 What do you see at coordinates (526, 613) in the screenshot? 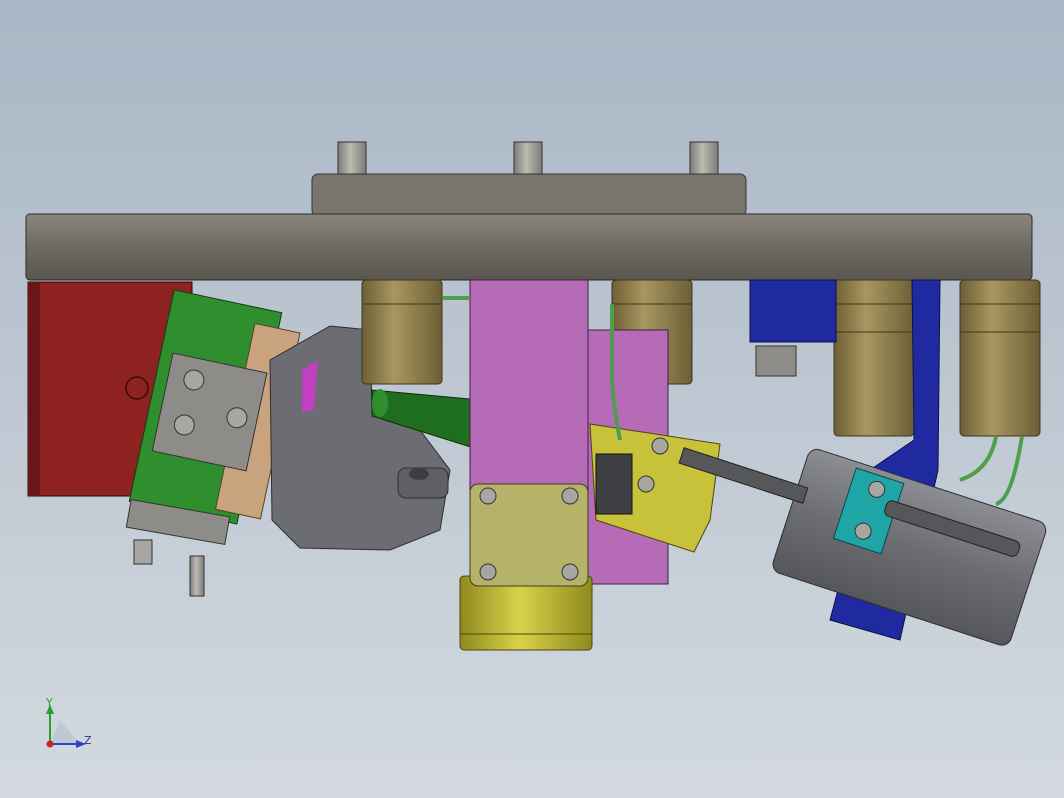
I see `yellow-bushing` at bounding box center [526, 613].